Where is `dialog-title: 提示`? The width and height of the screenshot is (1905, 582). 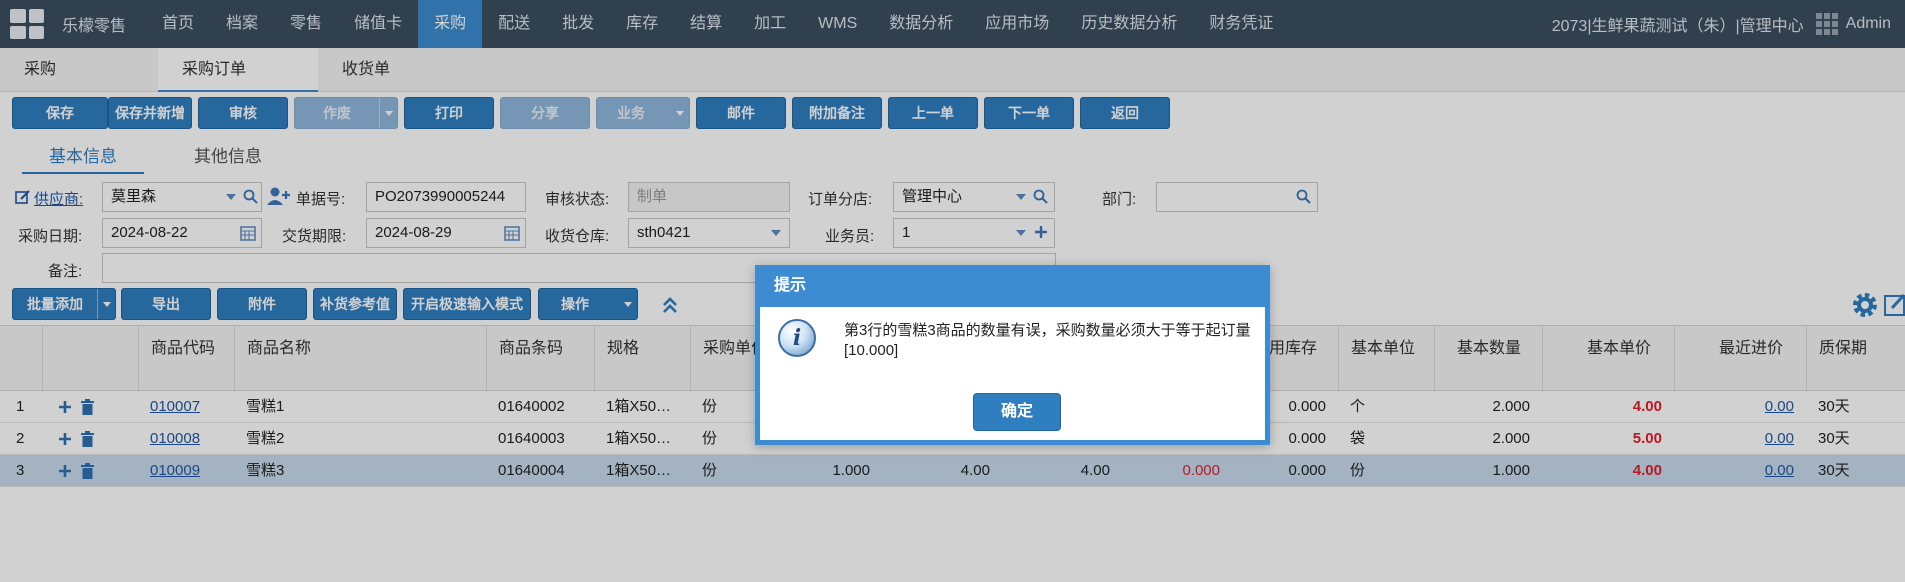
dialog-title: 提示 is located at coordinates (1012, 286).